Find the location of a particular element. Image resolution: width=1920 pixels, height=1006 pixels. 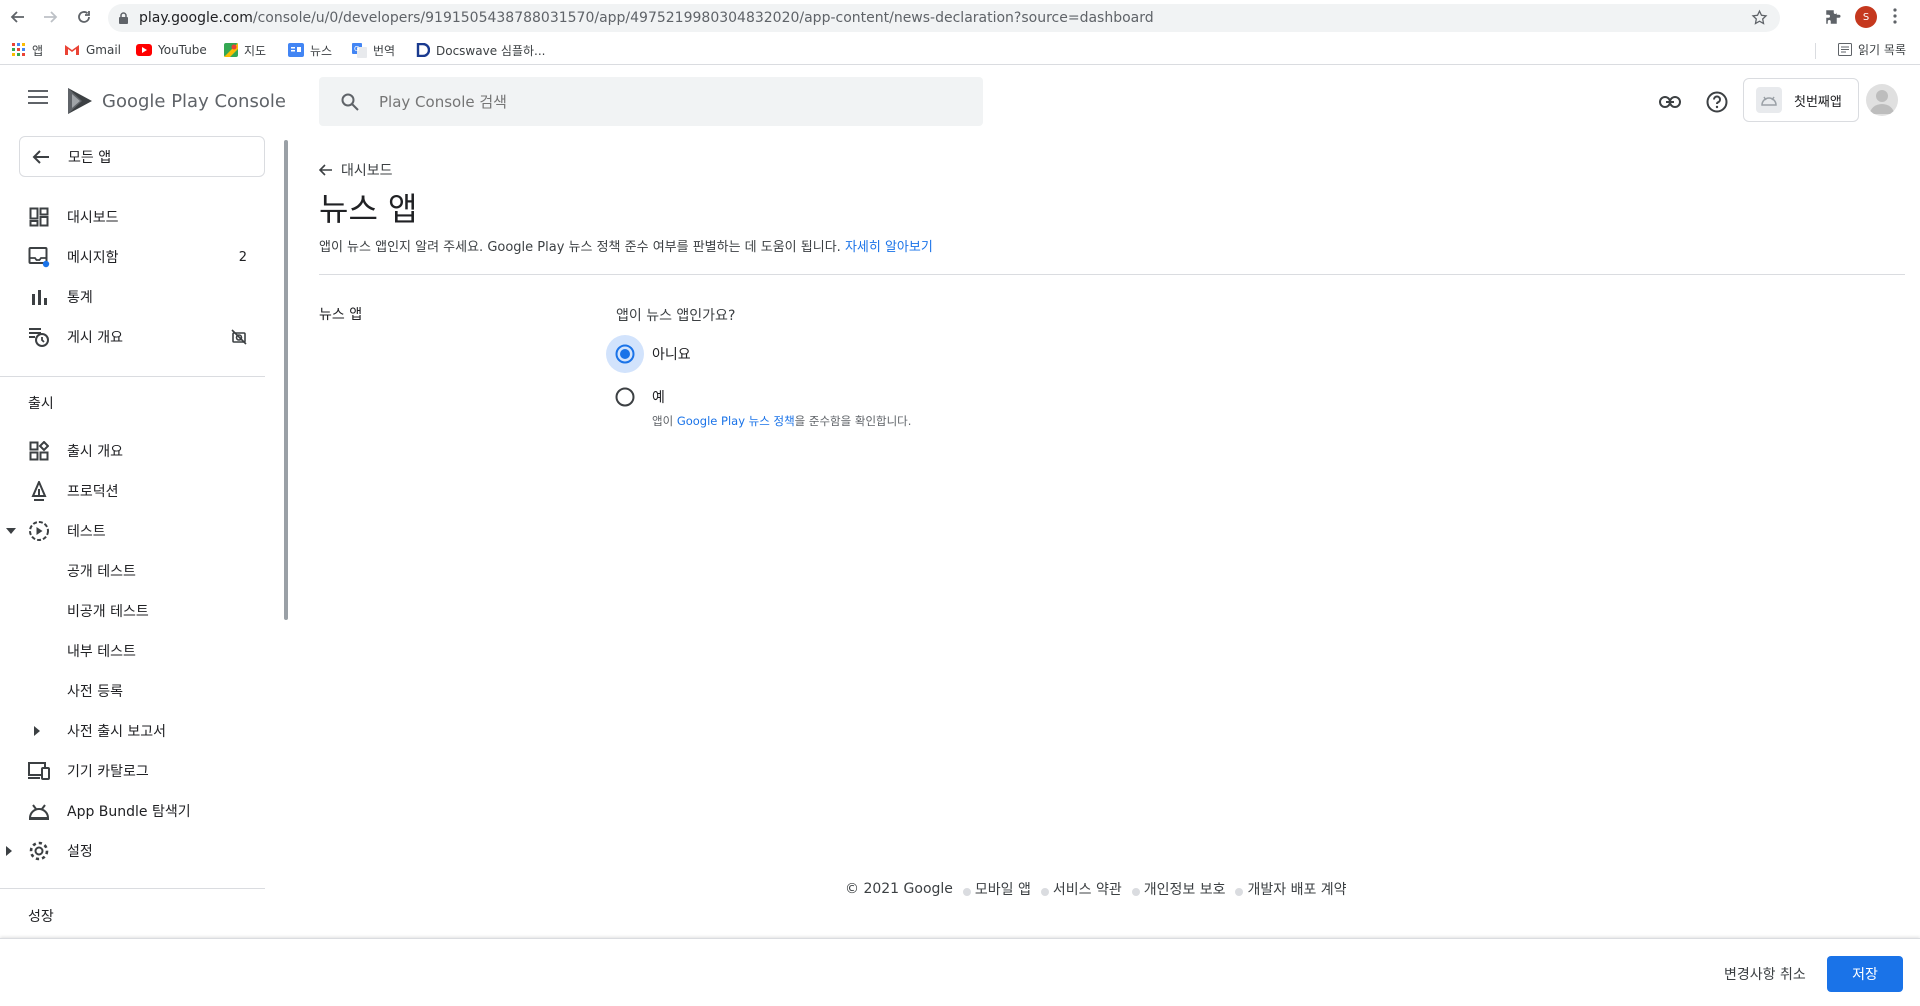

search-input is located at coordinates (629, 101).